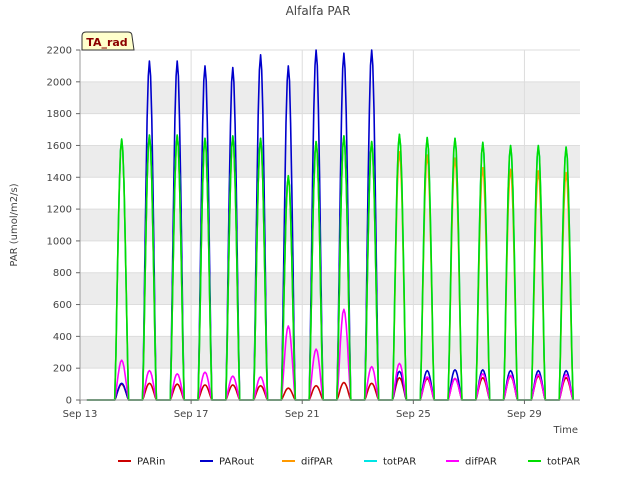  I want to click on legend-label: PARin, so click(151, 462).